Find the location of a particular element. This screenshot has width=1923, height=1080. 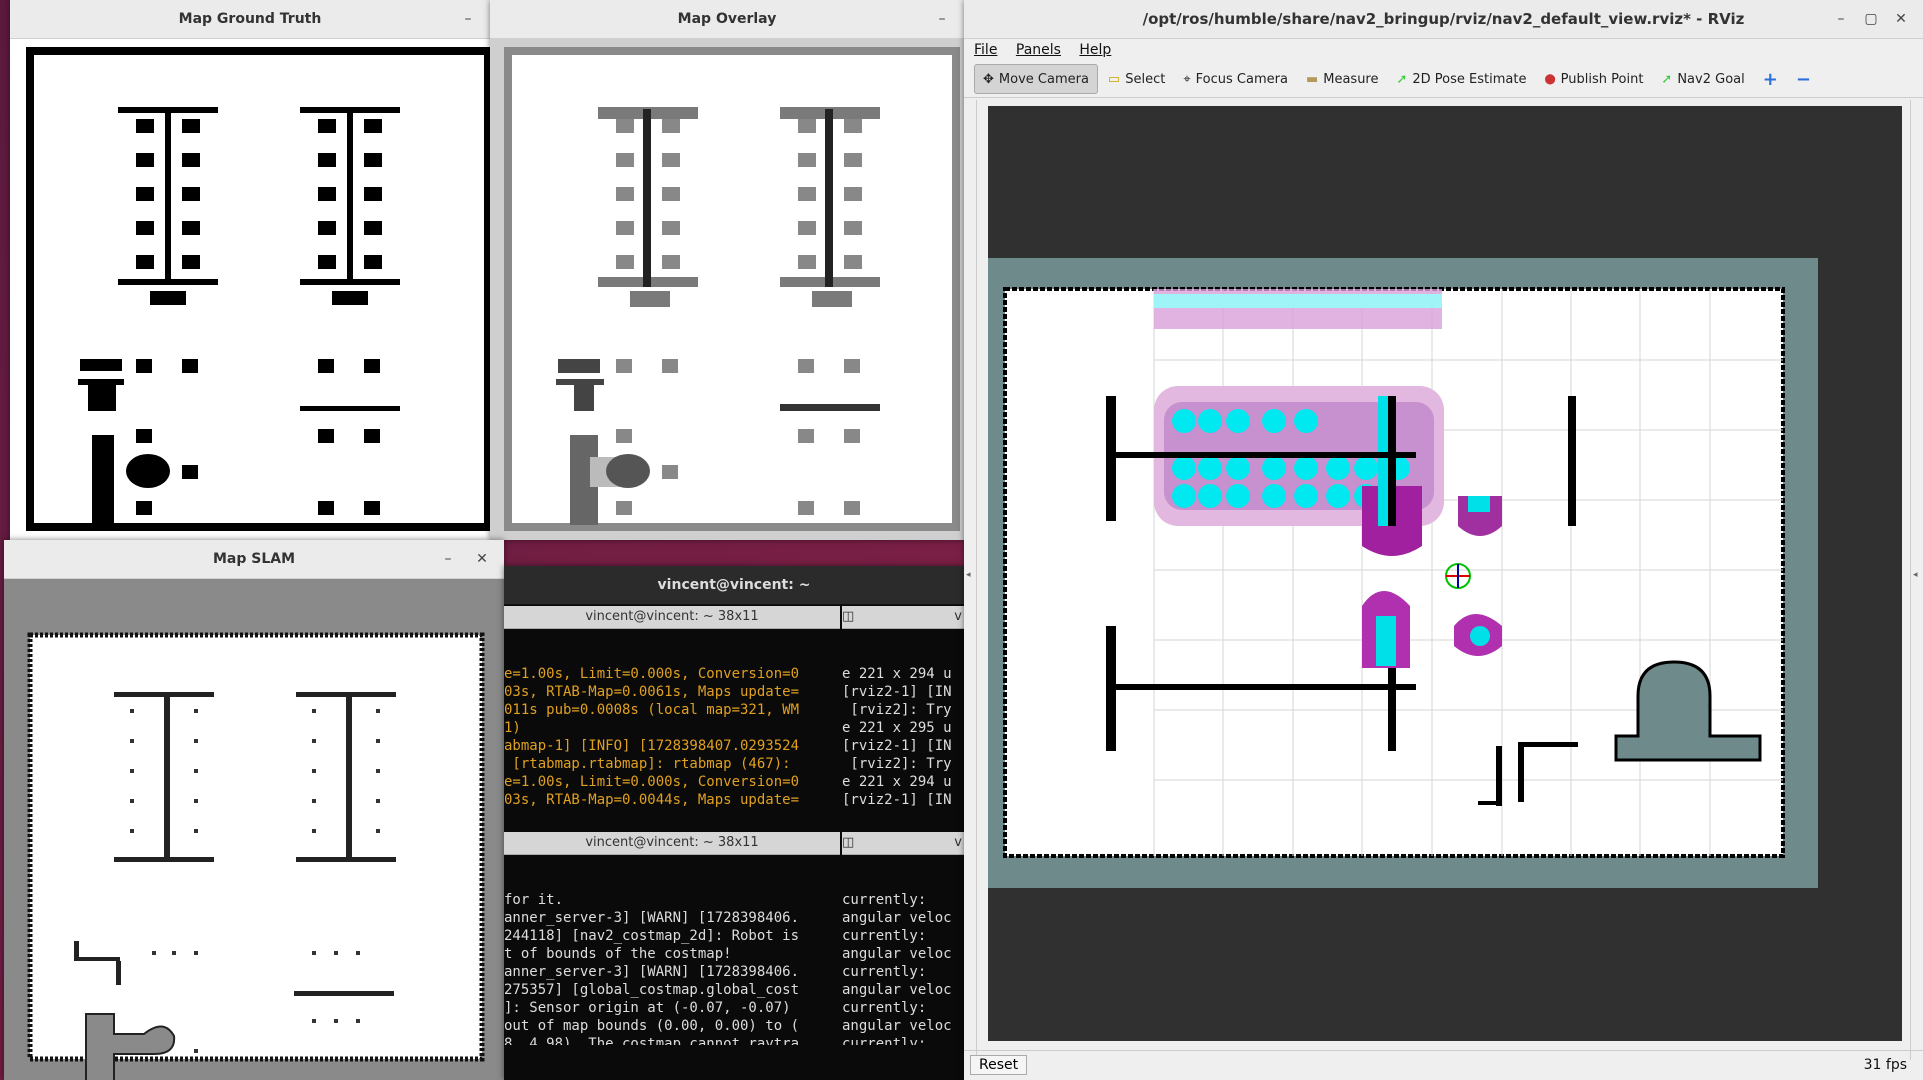

map-slam-window: Map SLAM – ✕ is located at coordinates (254, 810).